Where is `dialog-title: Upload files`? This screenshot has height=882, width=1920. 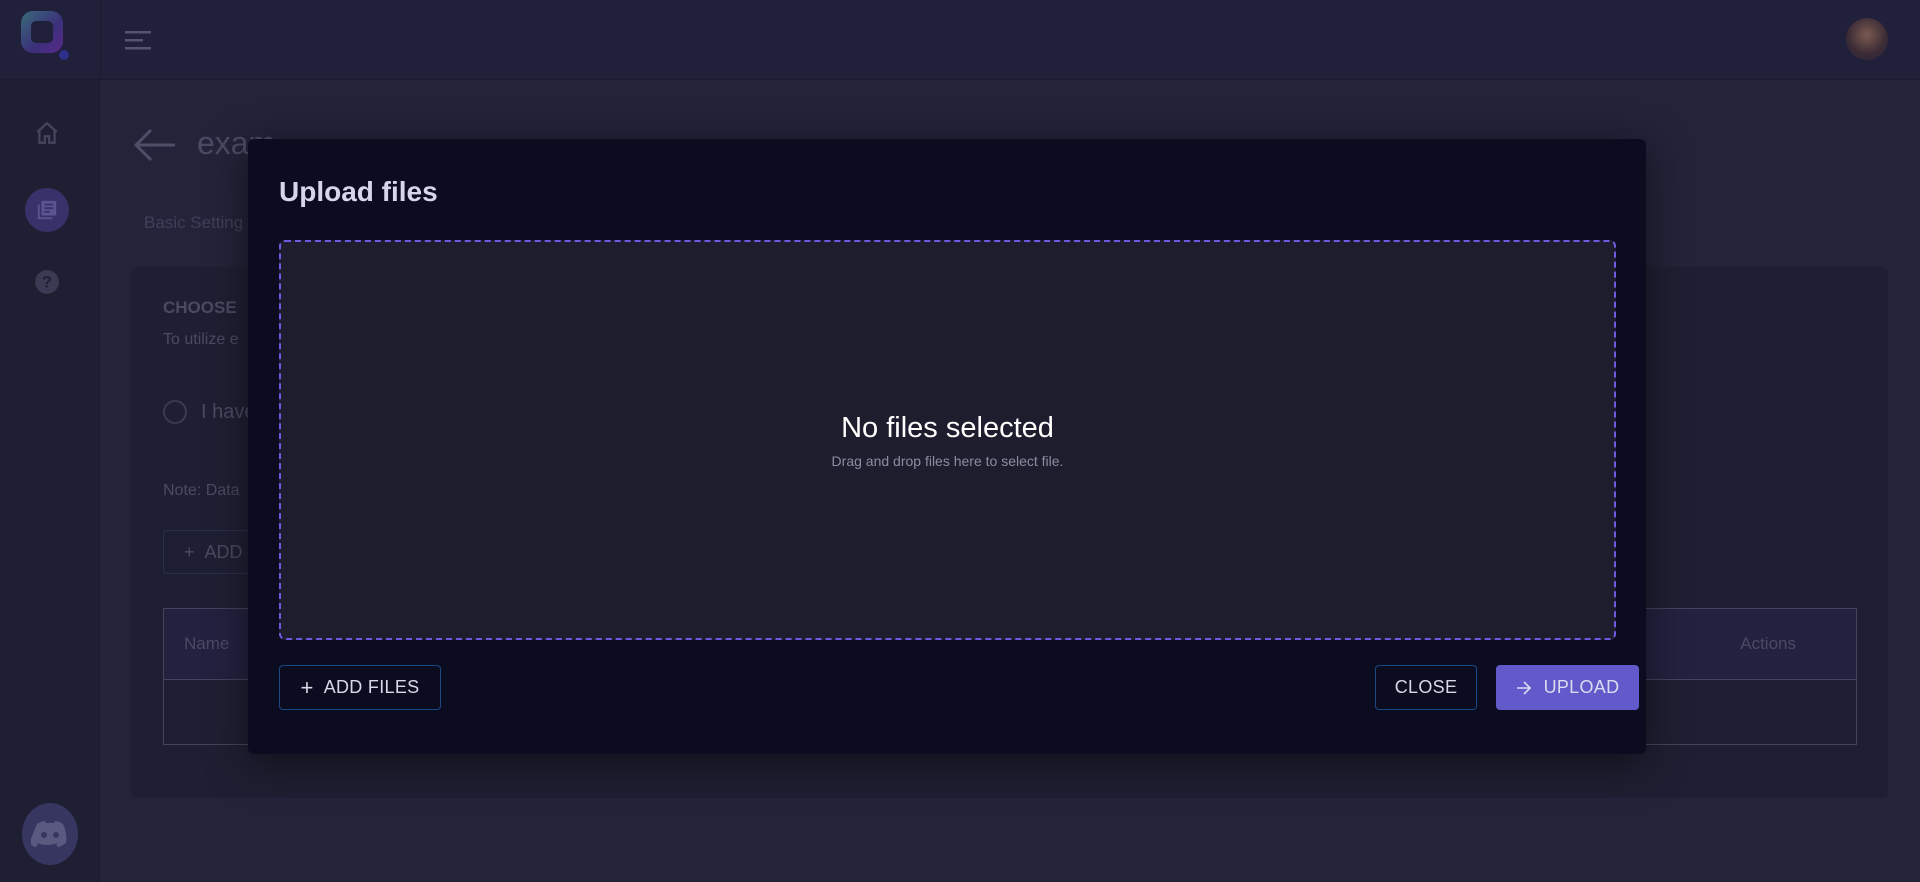
dialog-title: Upload files is located at coordinates (358, 191).